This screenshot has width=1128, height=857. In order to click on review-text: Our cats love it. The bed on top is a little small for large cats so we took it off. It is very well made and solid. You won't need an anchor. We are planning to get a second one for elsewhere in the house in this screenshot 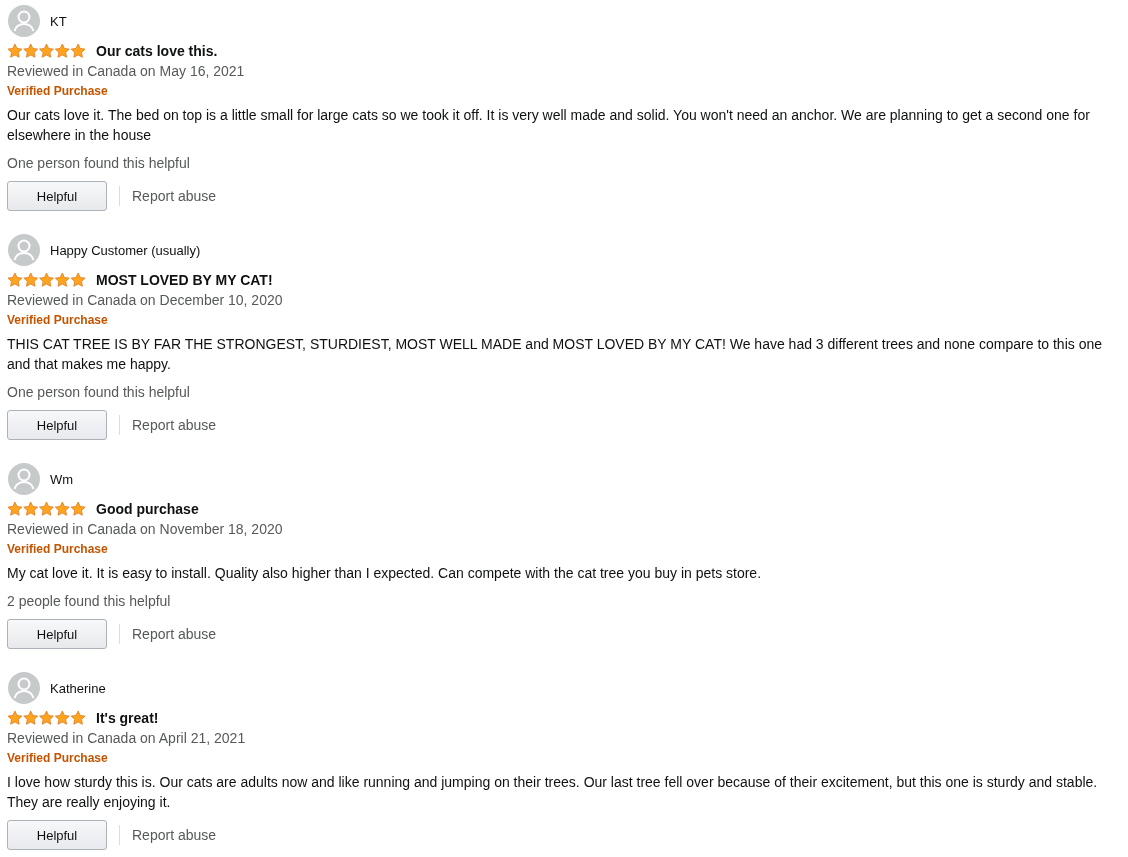, I will do `click(549, 125)`.